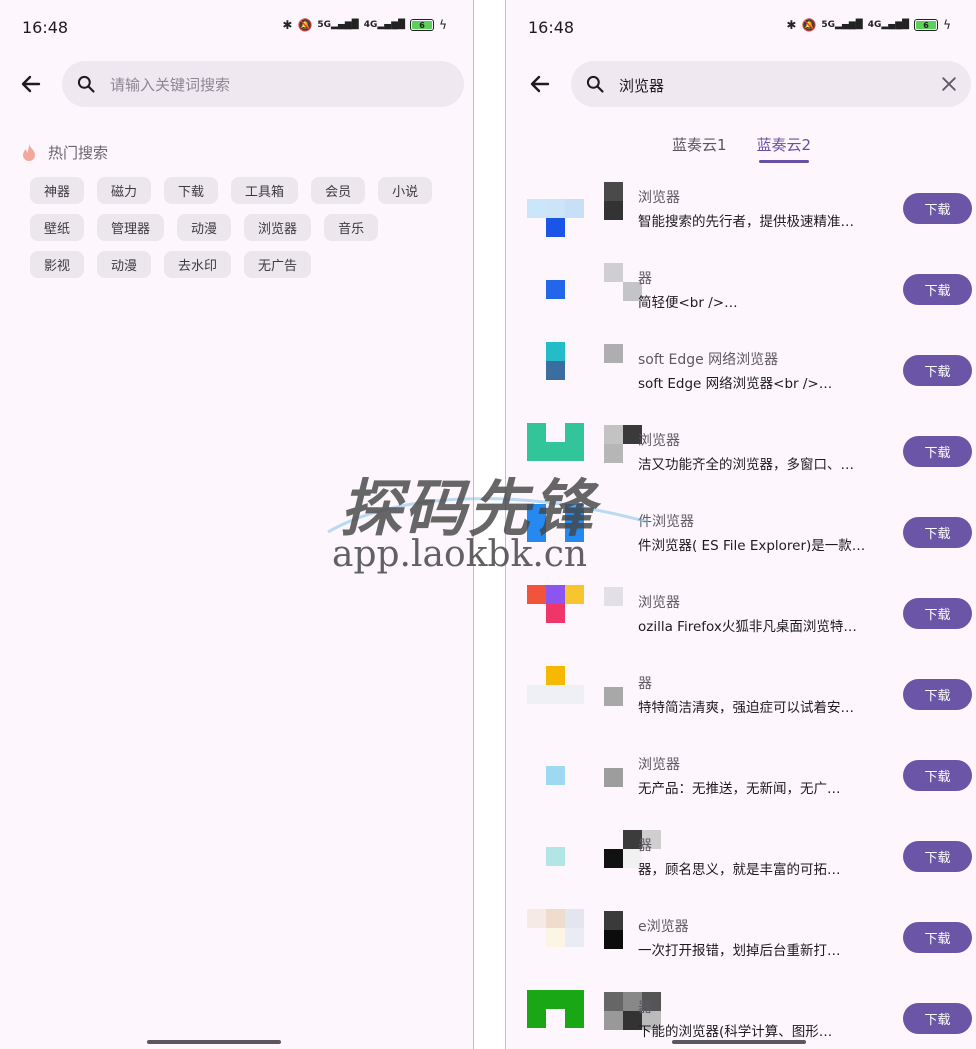 The height and width of the screenshot is (1049, 976). What do you see at coordinates (338, 190) in the screenshot?
I see `hot-search-tag: 会员` at bounding box center [338, 190].